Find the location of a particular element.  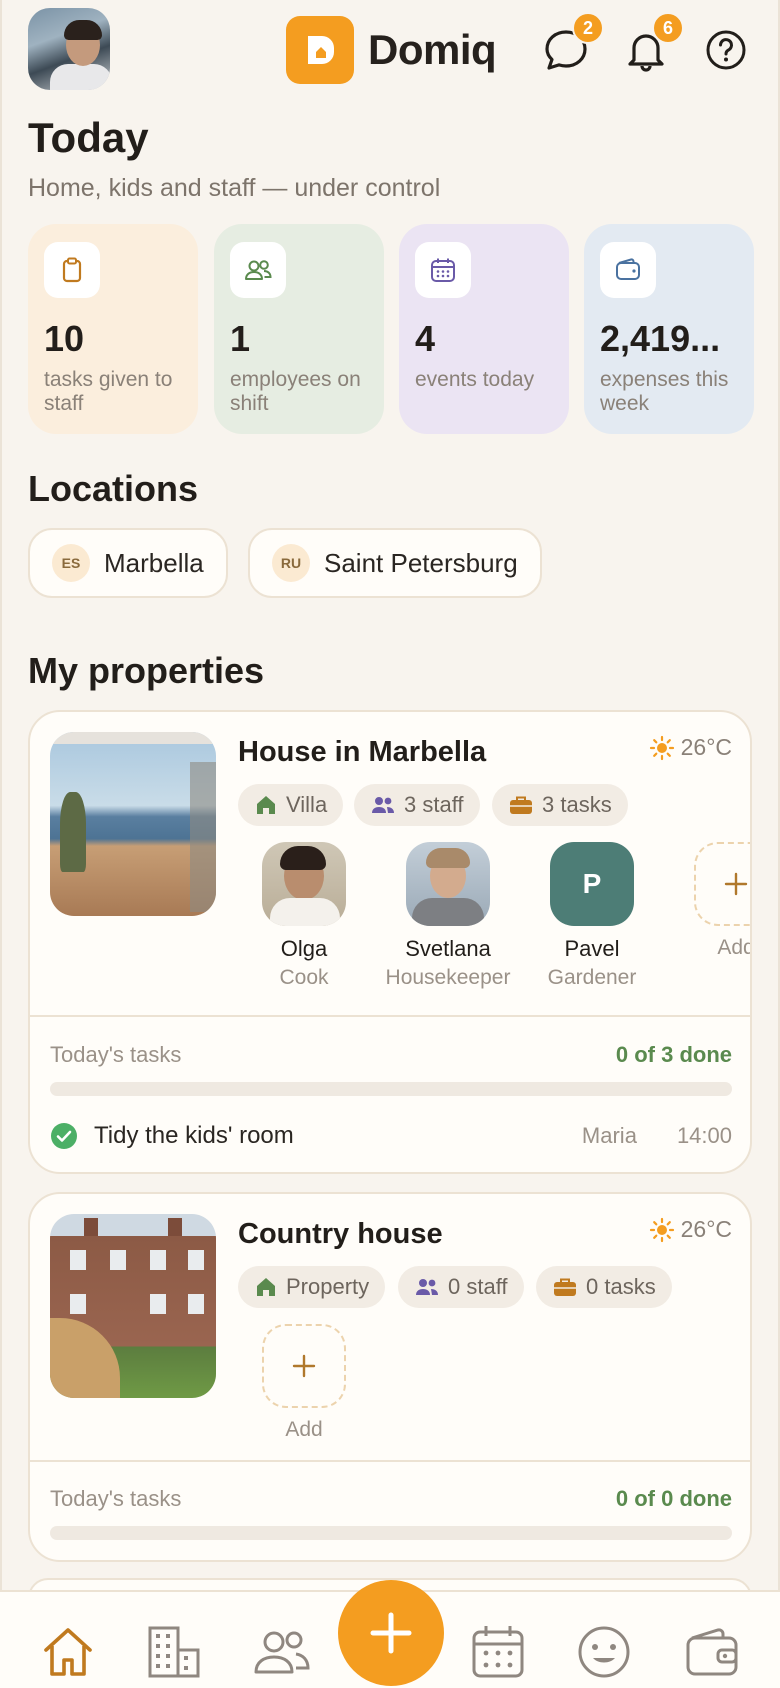

property-type: Villa is located at coordinates (307, 804).